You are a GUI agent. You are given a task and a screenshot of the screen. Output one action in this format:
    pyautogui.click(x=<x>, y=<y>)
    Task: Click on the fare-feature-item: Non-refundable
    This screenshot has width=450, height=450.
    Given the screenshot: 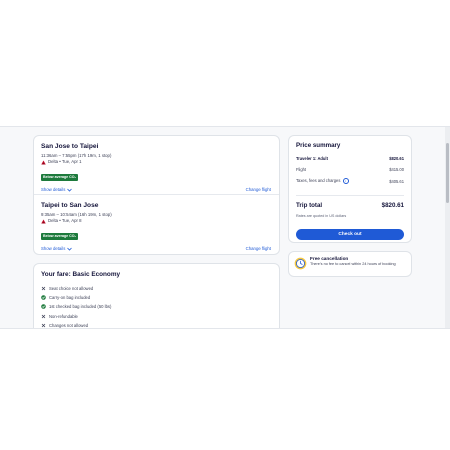 What is the action you would take?
    pyautogui.click(x=76, y=316)
    